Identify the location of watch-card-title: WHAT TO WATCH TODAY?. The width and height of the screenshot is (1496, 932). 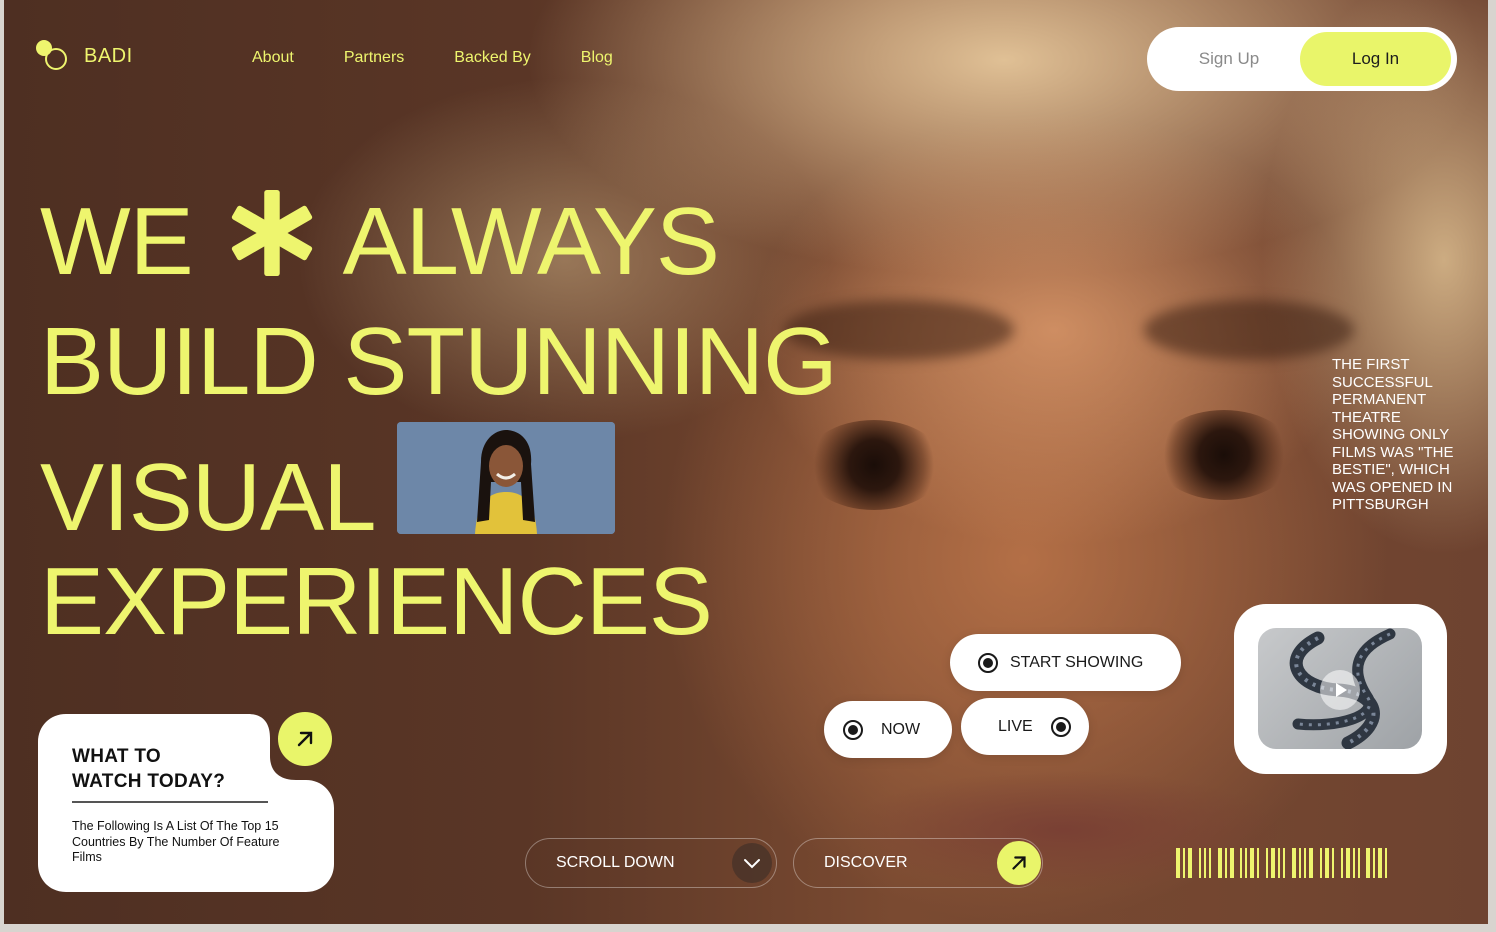
(148, 769).